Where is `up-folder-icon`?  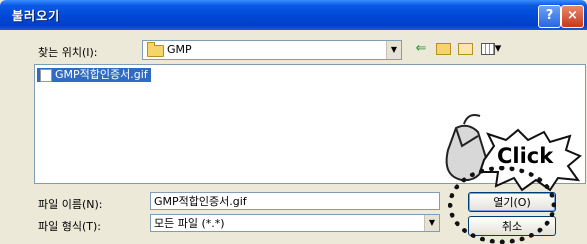 up-folder-icon is located at coordinates (443, 48).